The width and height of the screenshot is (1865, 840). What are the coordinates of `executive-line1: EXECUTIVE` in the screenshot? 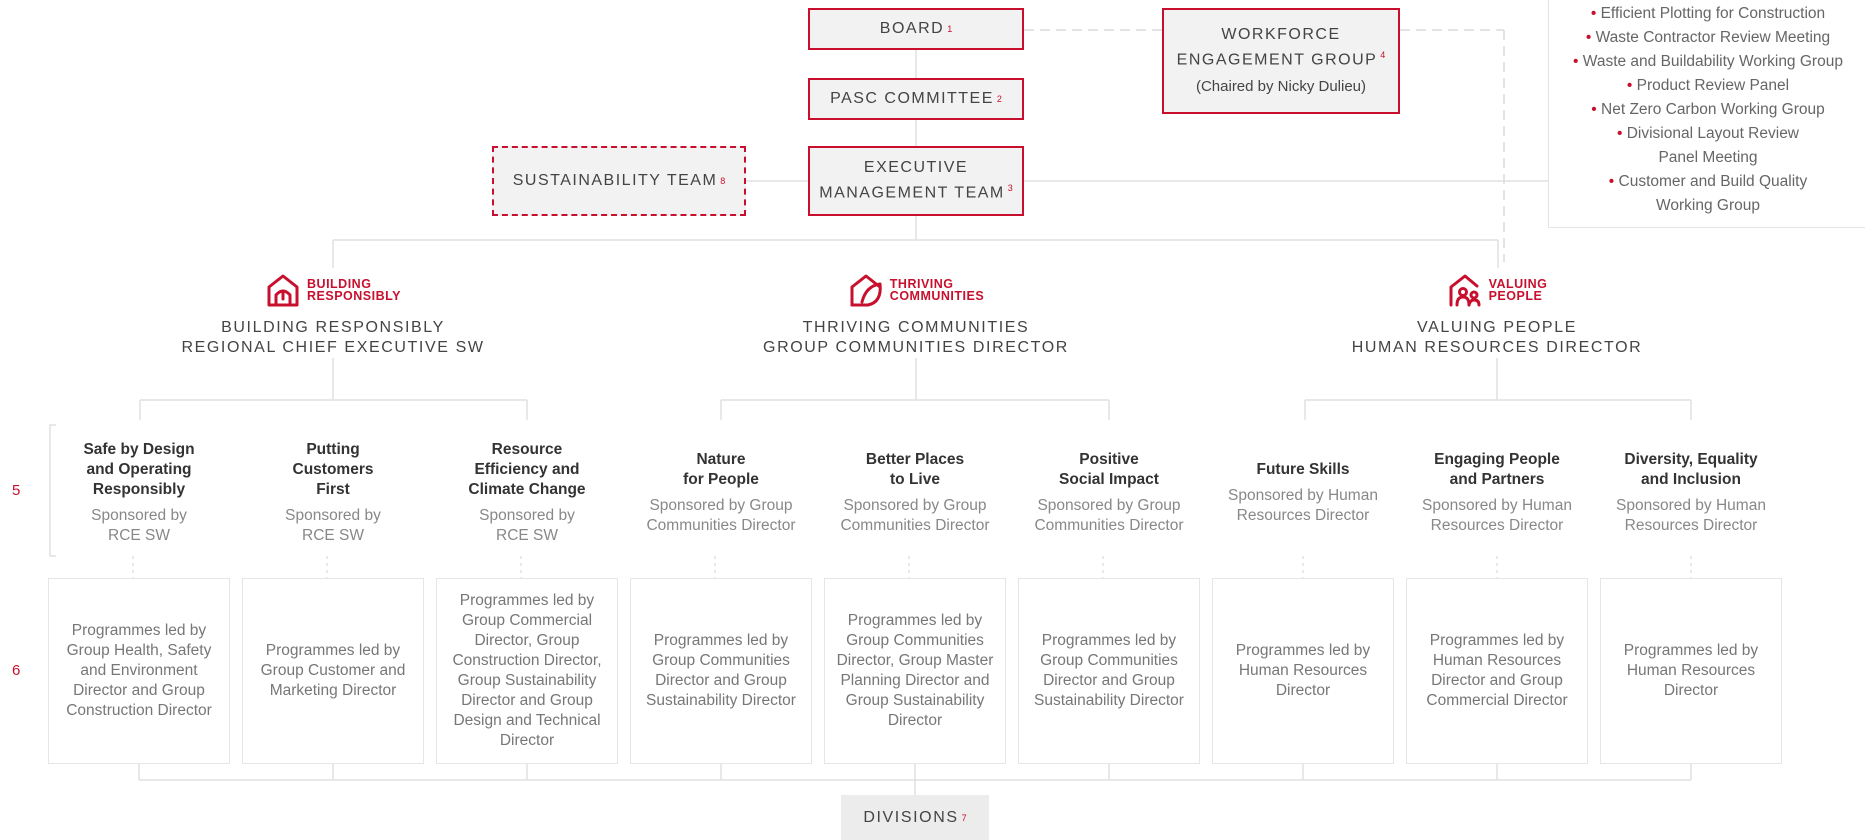 It's located at (916, 168).